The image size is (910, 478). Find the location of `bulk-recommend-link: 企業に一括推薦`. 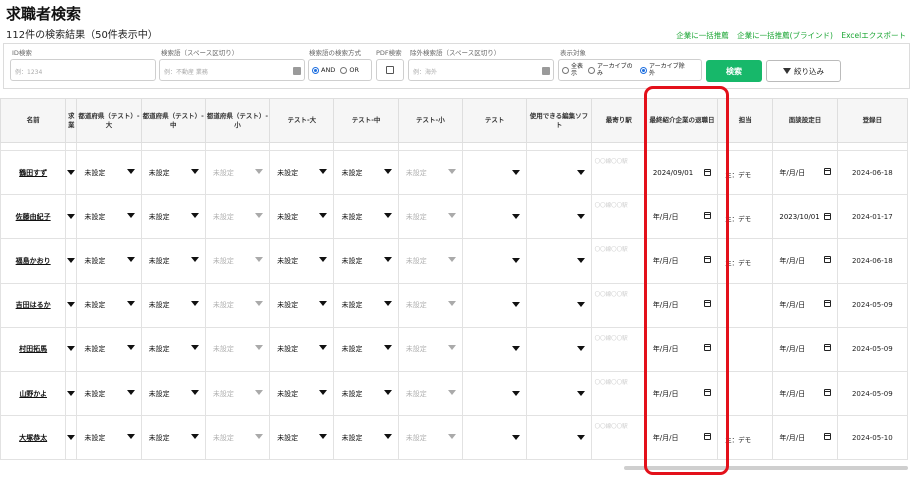

bulk-recommend-link: 企業に一括推薦 is located at coordinates (702, 35).